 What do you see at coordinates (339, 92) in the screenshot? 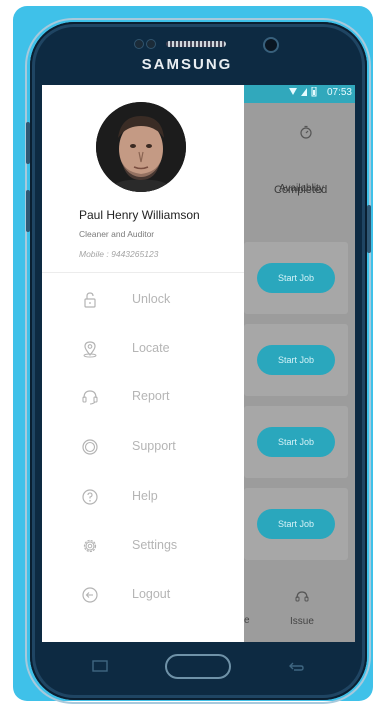
I see `status-time: 07:53` at bounding box center [339, 92].